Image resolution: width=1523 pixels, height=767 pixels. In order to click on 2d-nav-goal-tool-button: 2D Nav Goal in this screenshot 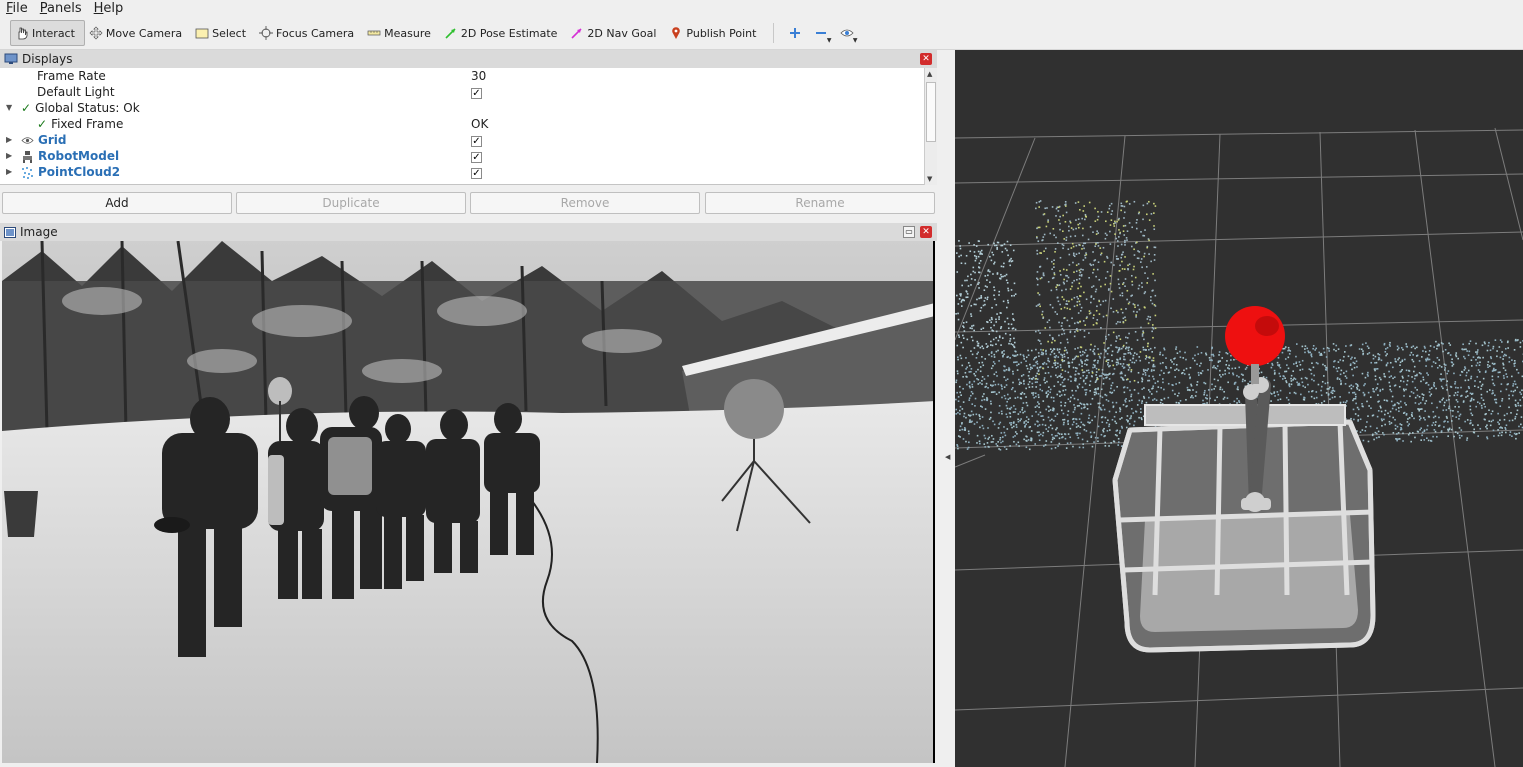, I will do `click(615, 33)`.